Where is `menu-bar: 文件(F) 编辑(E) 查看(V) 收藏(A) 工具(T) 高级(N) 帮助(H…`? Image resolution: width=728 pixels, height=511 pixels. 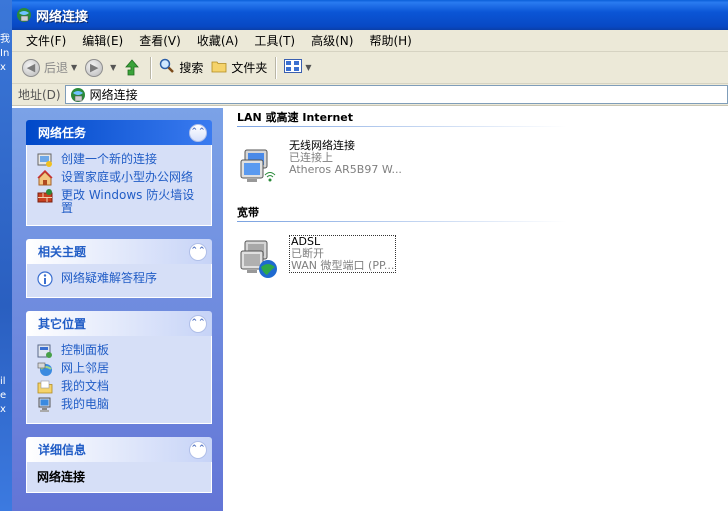 menu-bar: 文件(F) 编辑(E) 查看(V) 收藏(A) 工具(T) 高级(N) 帮助(H… is located at coordinates (370, 41).